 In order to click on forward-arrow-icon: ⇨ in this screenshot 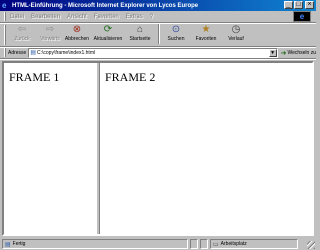, I will do `click(50, 29)`.